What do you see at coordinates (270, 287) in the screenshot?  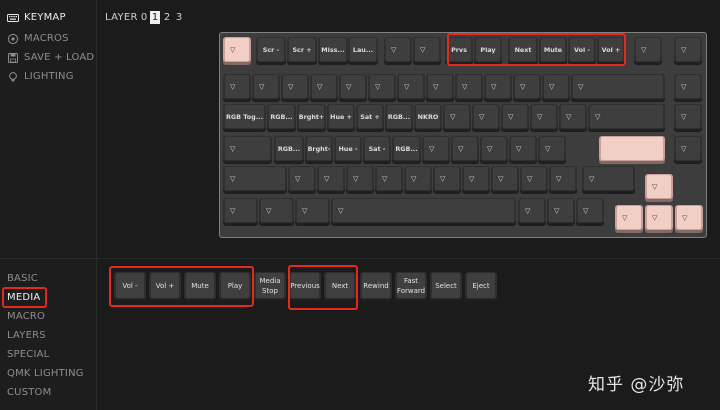 I see `media-key-media-stop: Media Stop` at bounding box center [270, 287].